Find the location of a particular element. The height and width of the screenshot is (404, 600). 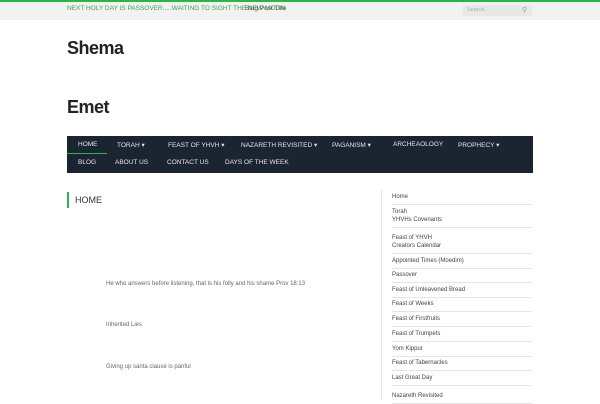

sidebar-item-label: Yom Kippur is located at coordinates (407, 349).